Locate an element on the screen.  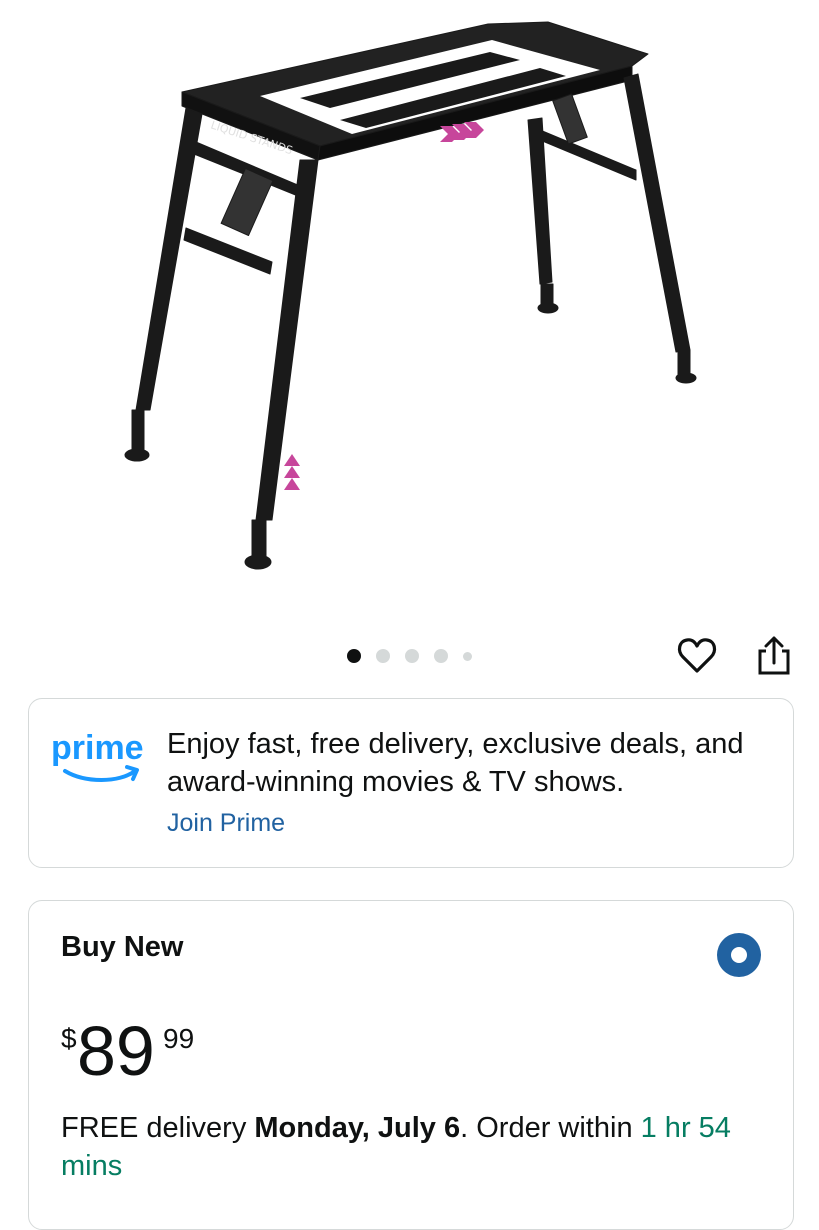
prime-logo-text: prime is located at coordinates (97, 748).